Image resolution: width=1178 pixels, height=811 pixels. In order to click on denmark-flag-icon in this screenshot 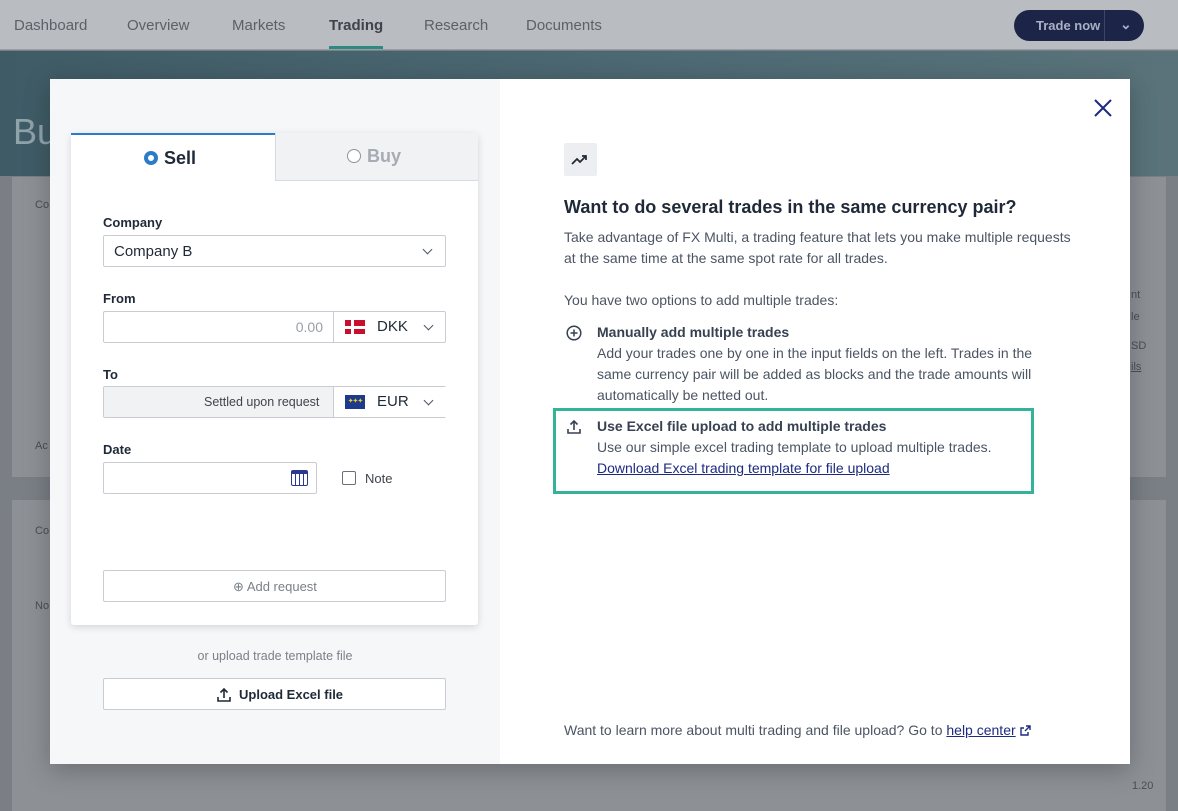, I will do `click(355, 327)`.